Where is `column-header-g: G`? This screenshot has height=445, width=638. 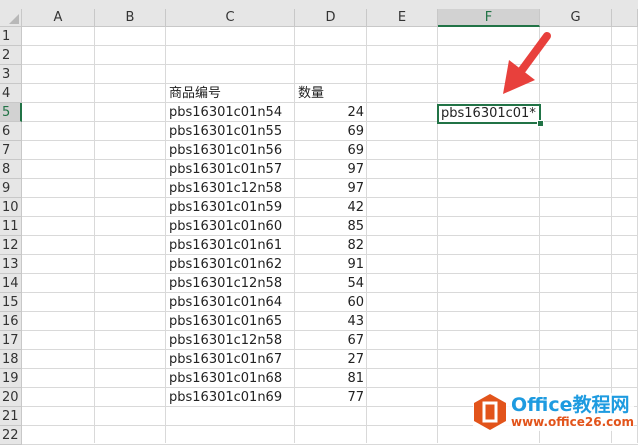
column-header-g: G is located at coordinates (576, 18).